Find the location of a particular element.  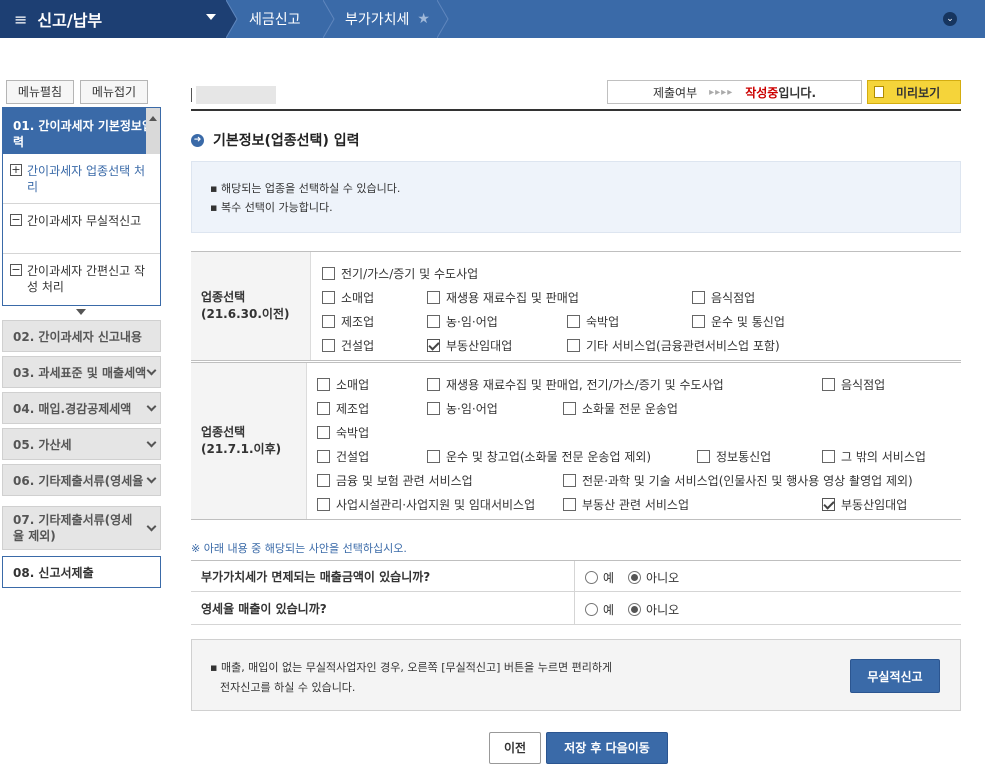

sidebar-subitem-nil-report: − 간이과세자 무실적신고 is located at coordinates (81, 229).